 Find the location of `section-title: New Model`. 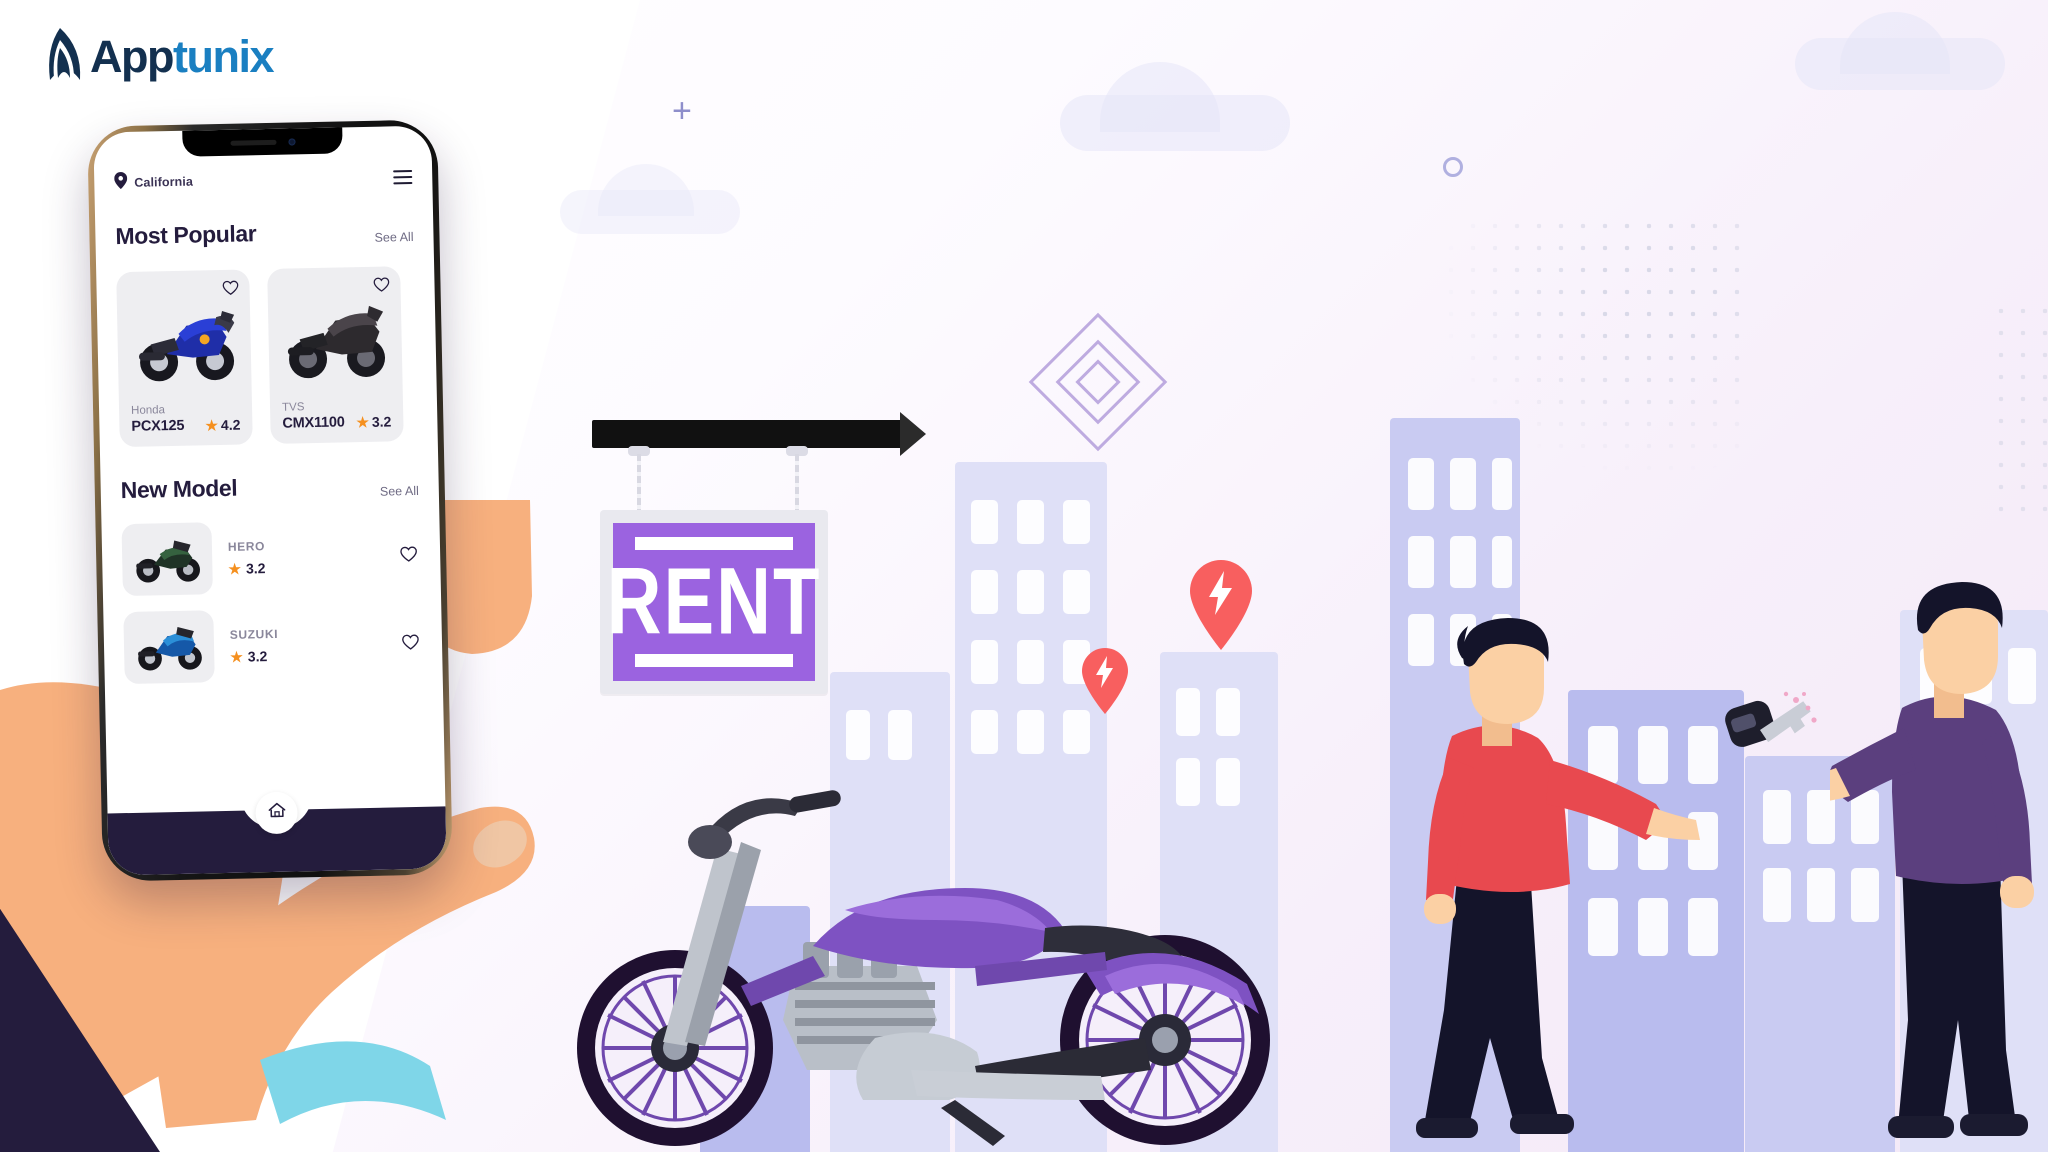

section-title: New Model is located at coordinates (179, 489).